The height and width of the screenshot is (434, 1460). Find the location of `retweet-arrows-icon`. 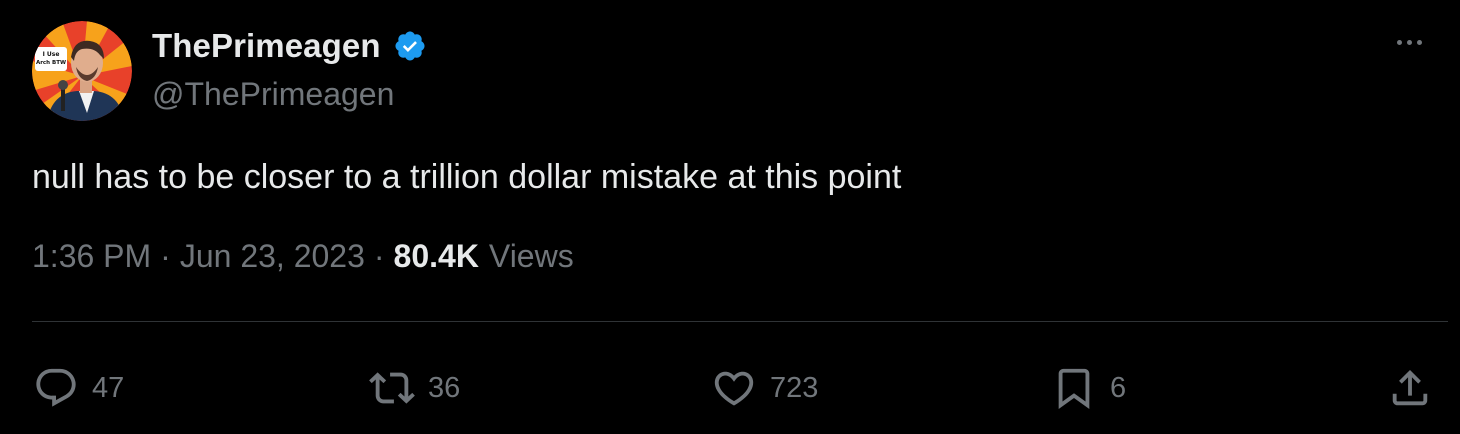

retweet-arrows-icon is located at coordinates (392, 388).